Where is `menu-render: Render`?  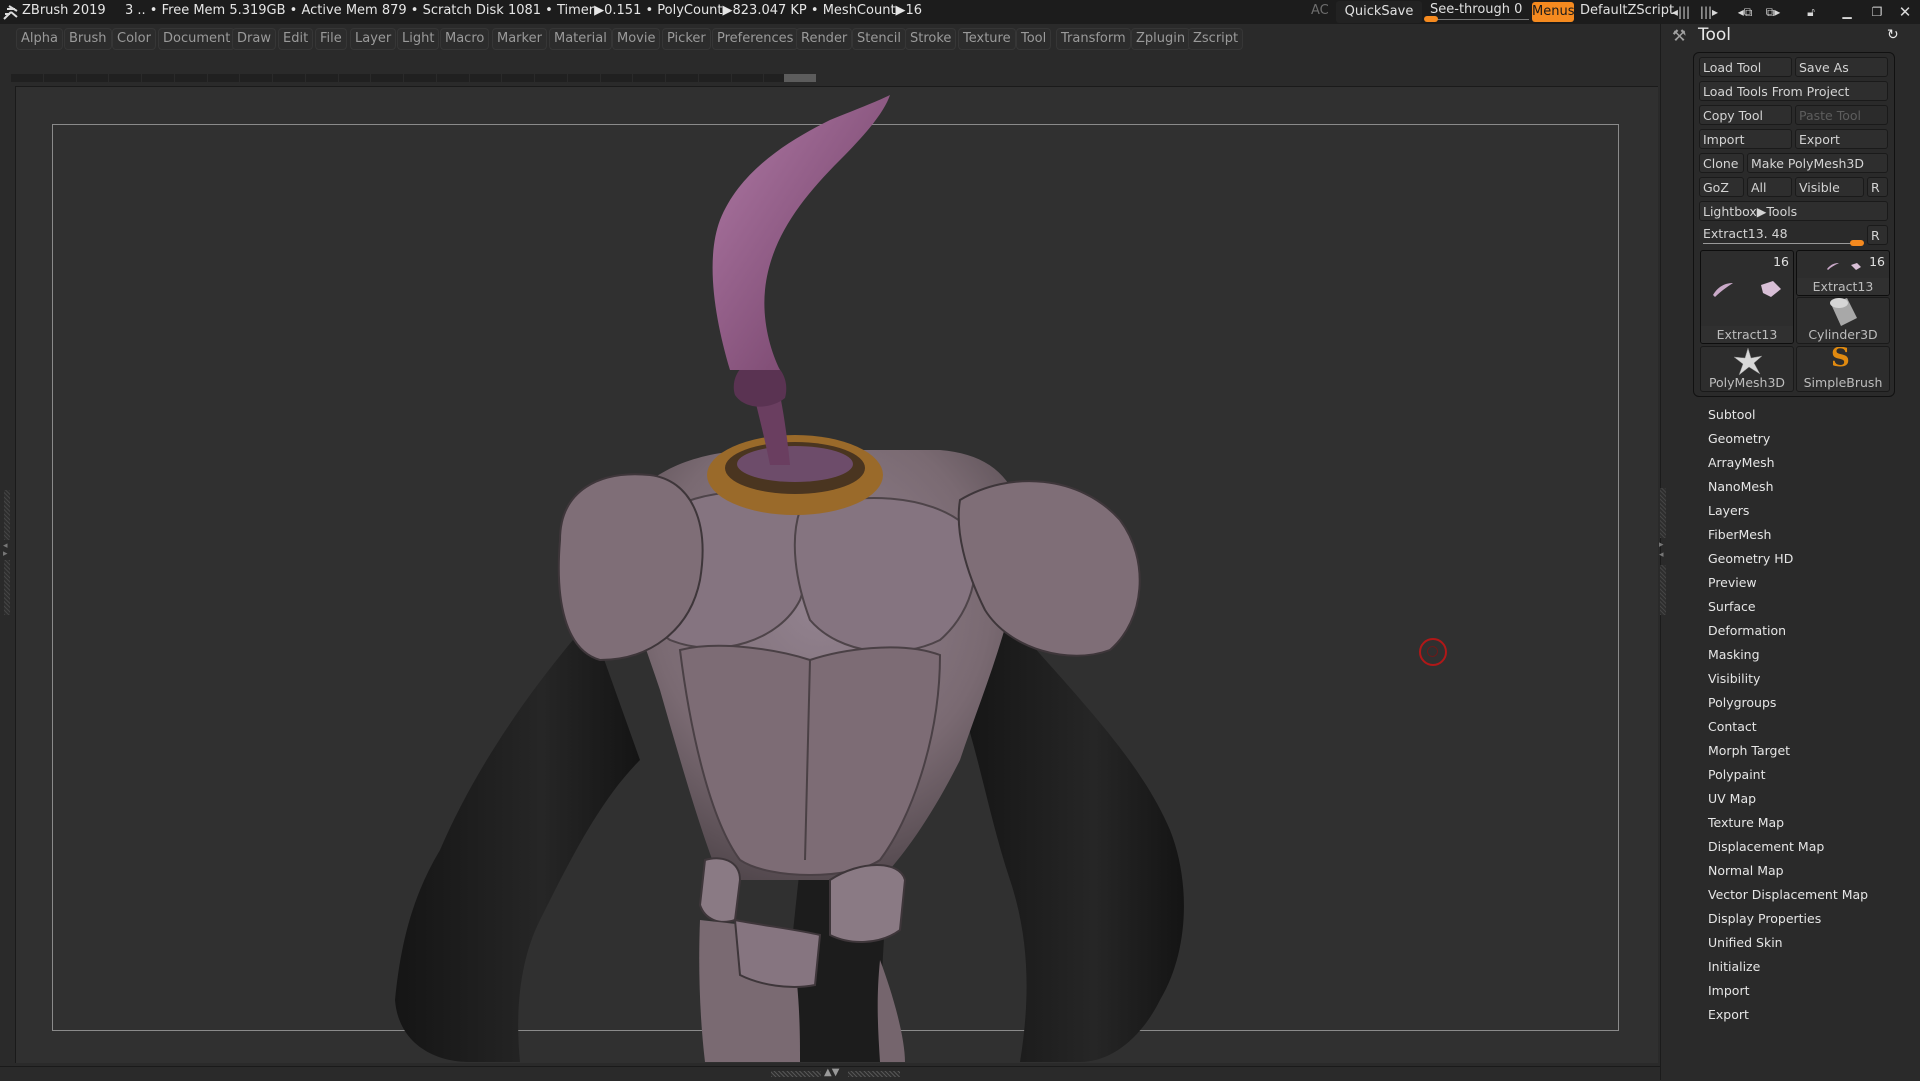 menu-render: Render is located at coordinates (824, 39).